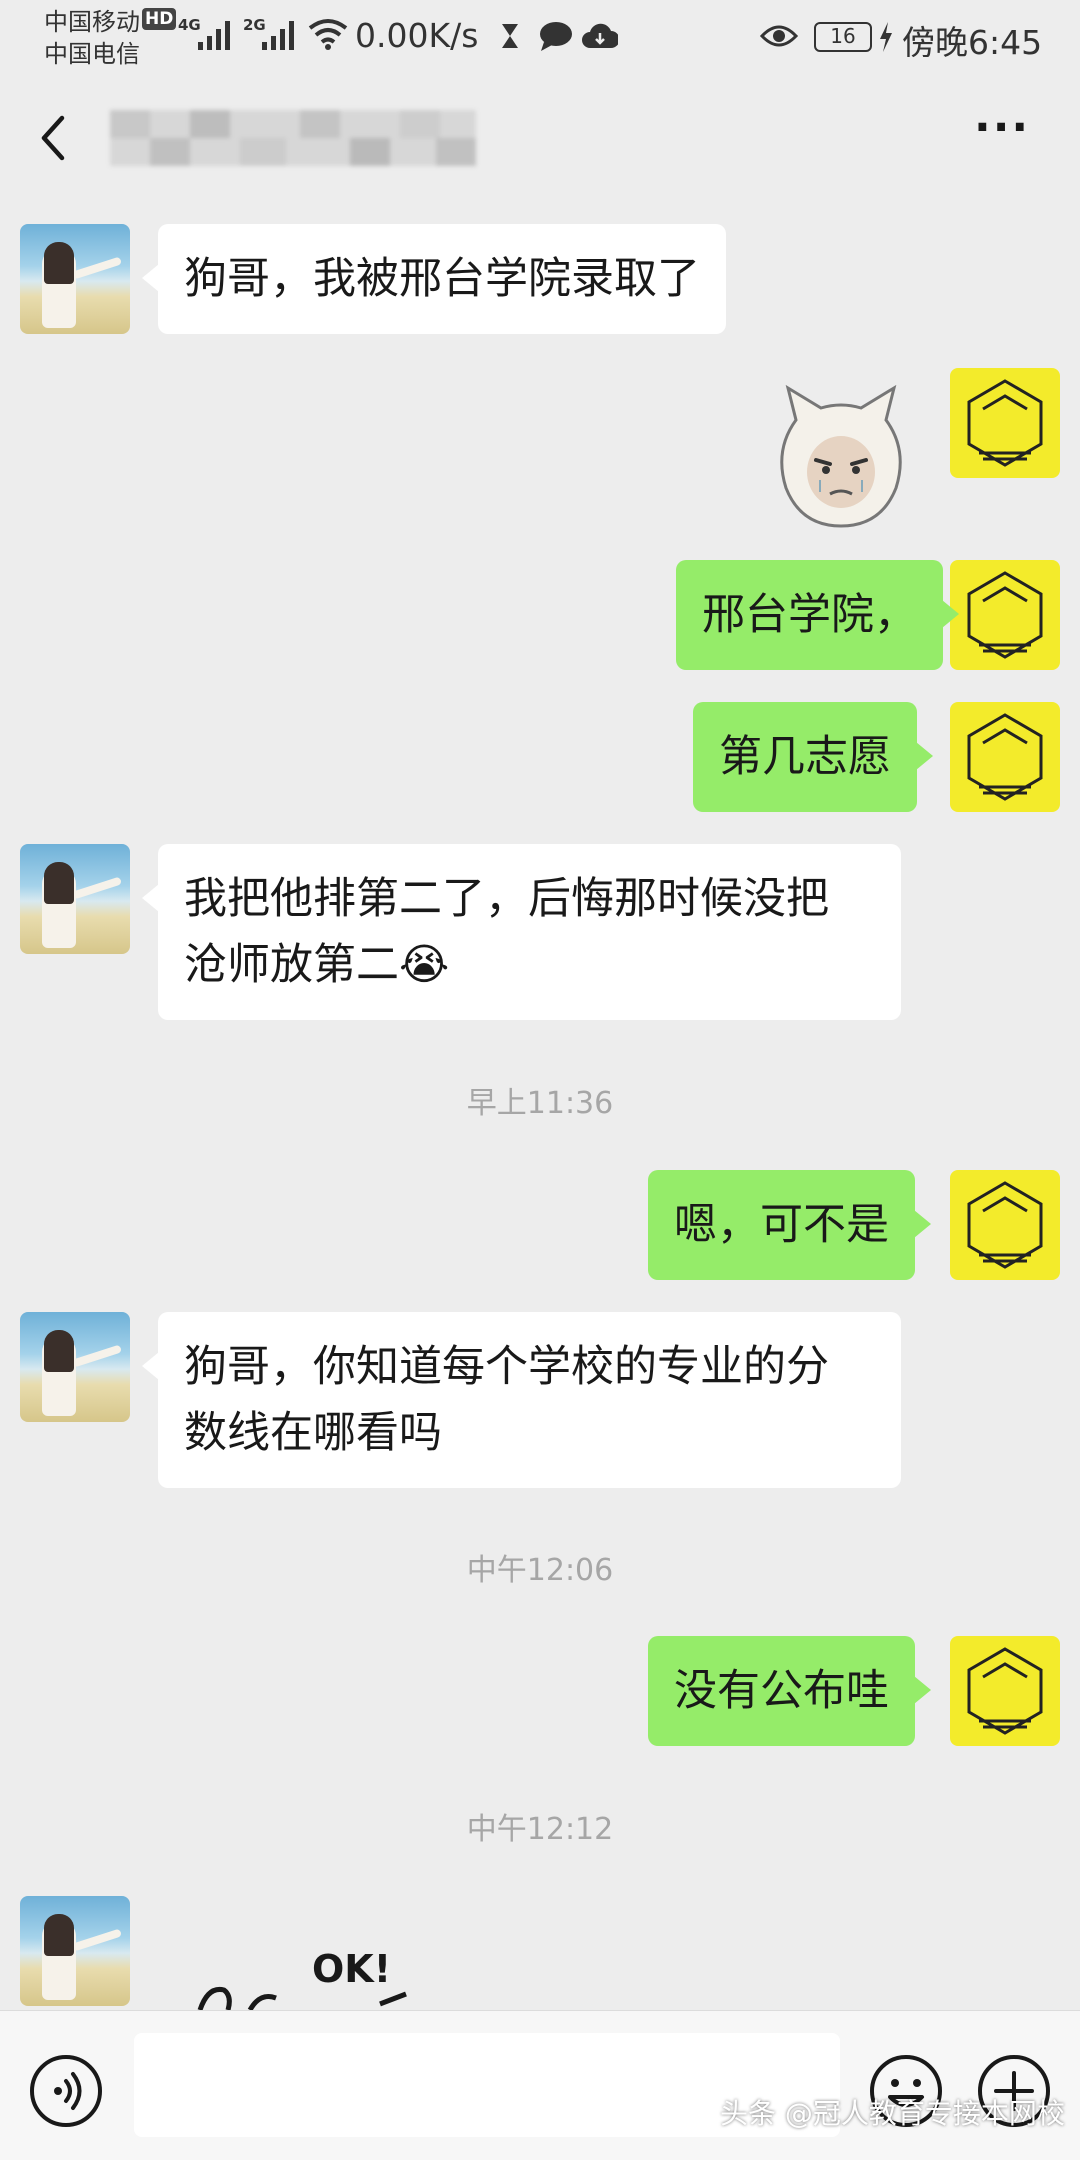 Image resolution: width=1080 pixels, height=2160 pixels. What do you see at coordinates (293, 138) in the screenshot?
I see `contact-name-blurred` at bounding box center [293, 138].